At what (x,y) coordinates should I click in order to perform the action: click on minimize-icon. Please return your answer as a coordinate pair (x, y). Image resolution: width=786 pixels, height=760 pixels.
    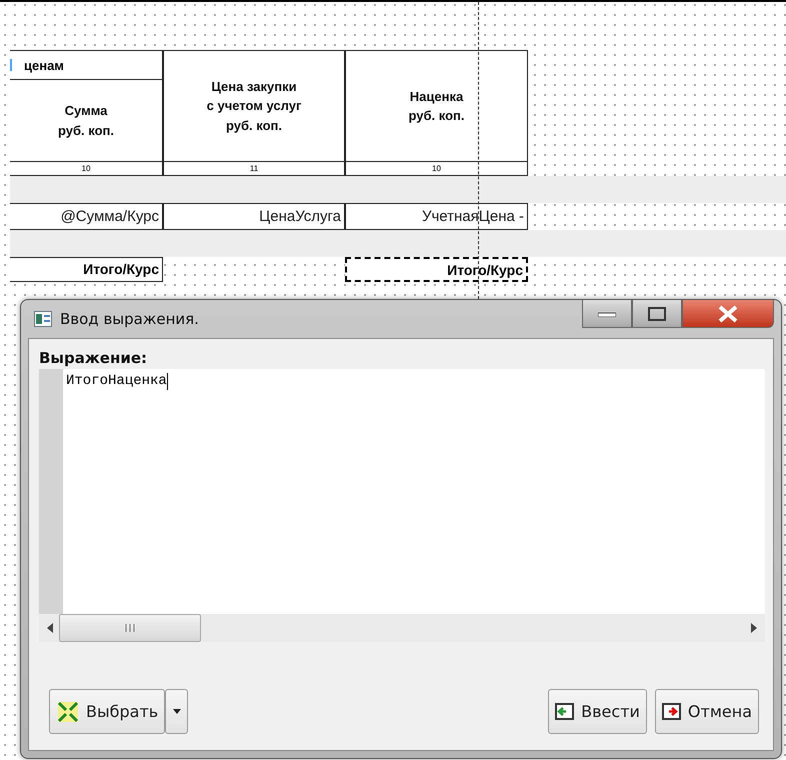
    Looking at the image, I should click on (607, 313).